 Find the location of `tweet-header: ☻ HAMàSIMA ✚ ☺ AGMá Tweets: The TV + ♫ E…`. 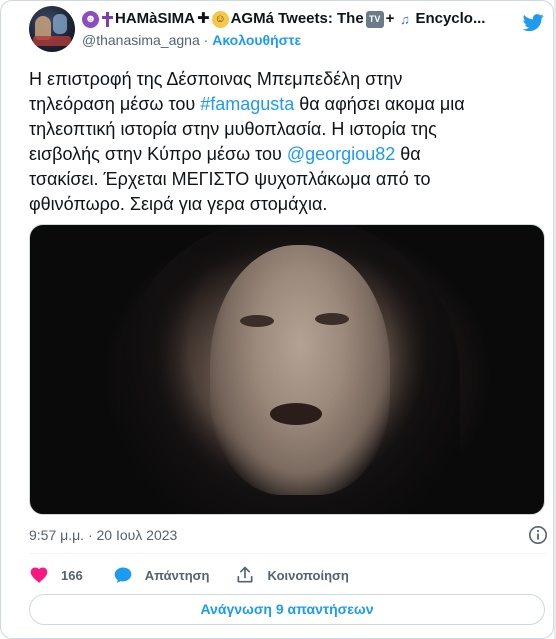

tweet-header: ☻ HAMàSIMA ✚ ☺ AGMá Tweets: The TV + ♫ E… is located at coordinates (289, 30).